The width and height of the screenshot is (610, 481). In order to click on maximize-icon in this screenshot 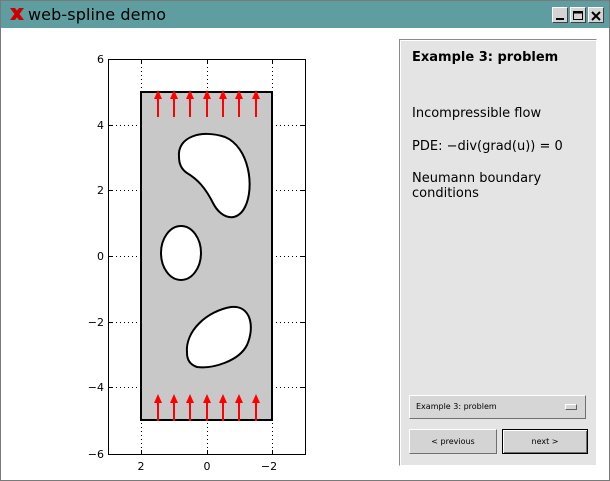, I will do `click(578, 15)`.